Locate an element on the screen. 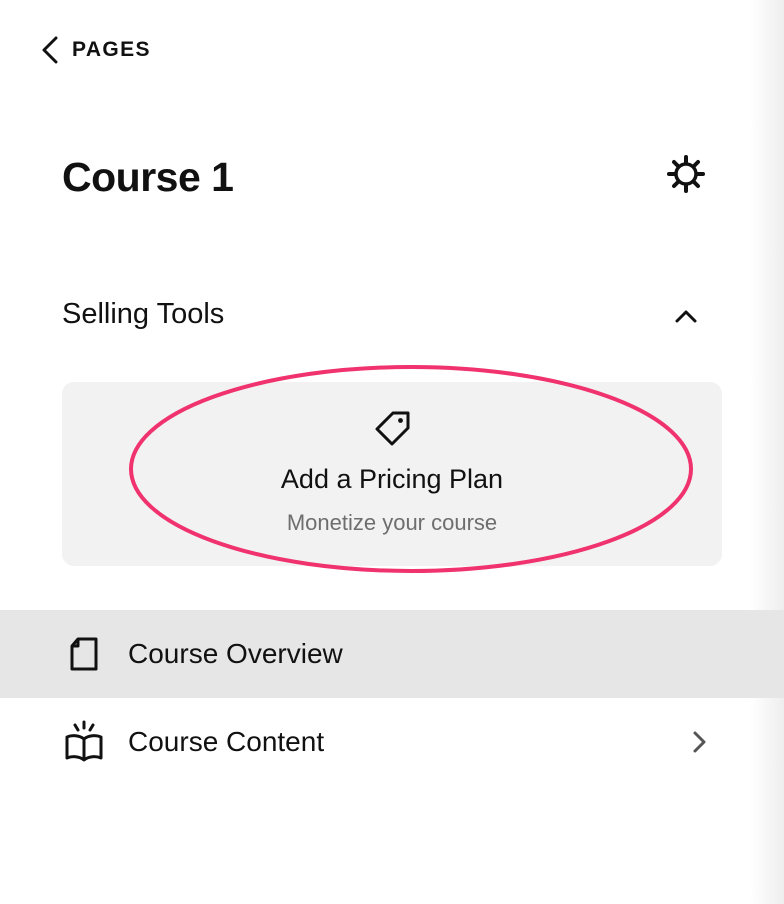  chevron-right-icon is located at coordinates (700, 742).